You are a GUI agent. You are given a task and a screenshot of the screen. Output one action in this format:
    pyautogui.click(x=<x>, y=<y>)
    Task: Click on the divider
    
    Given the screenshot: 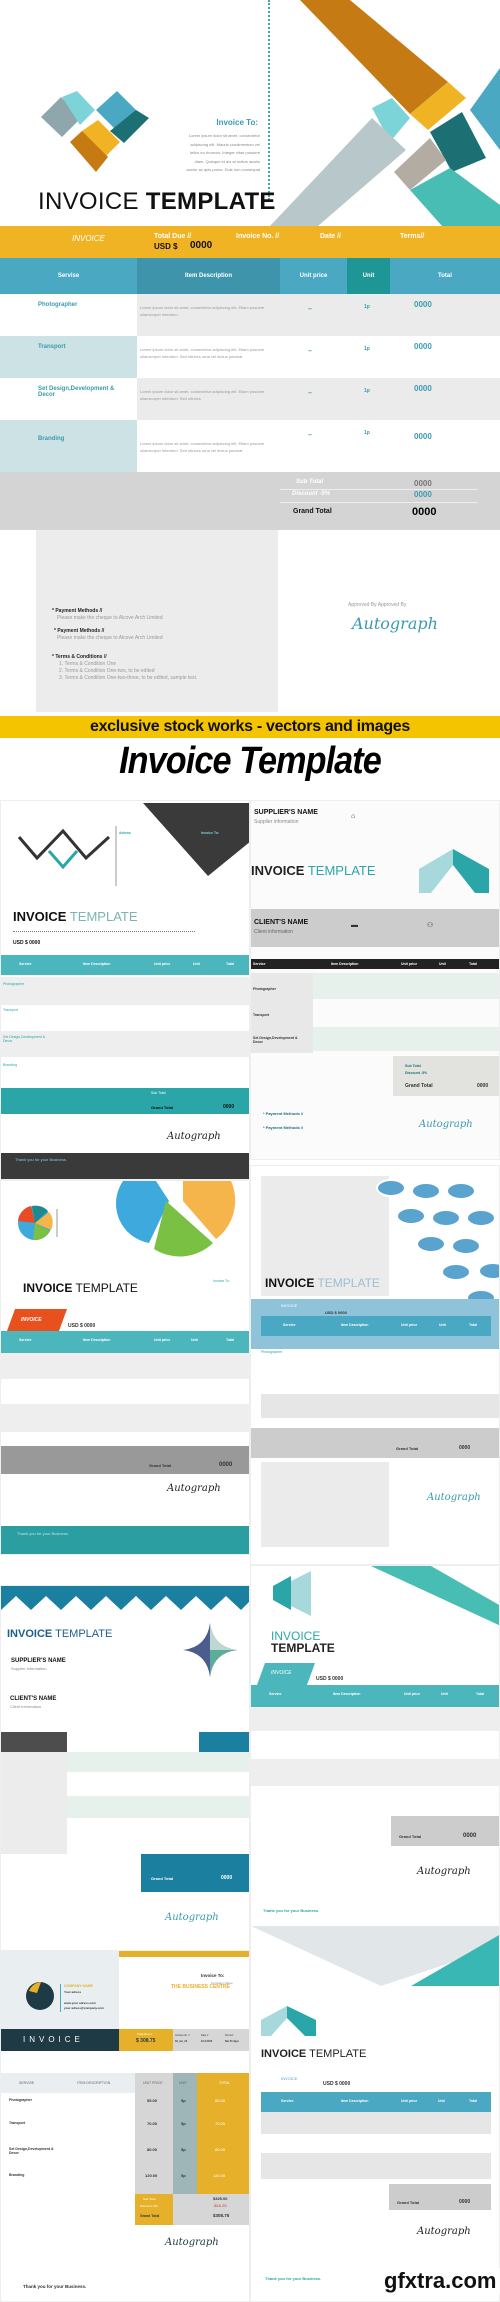 What is the action you would take?
    pyautogui.click(x=269, y=100)
    